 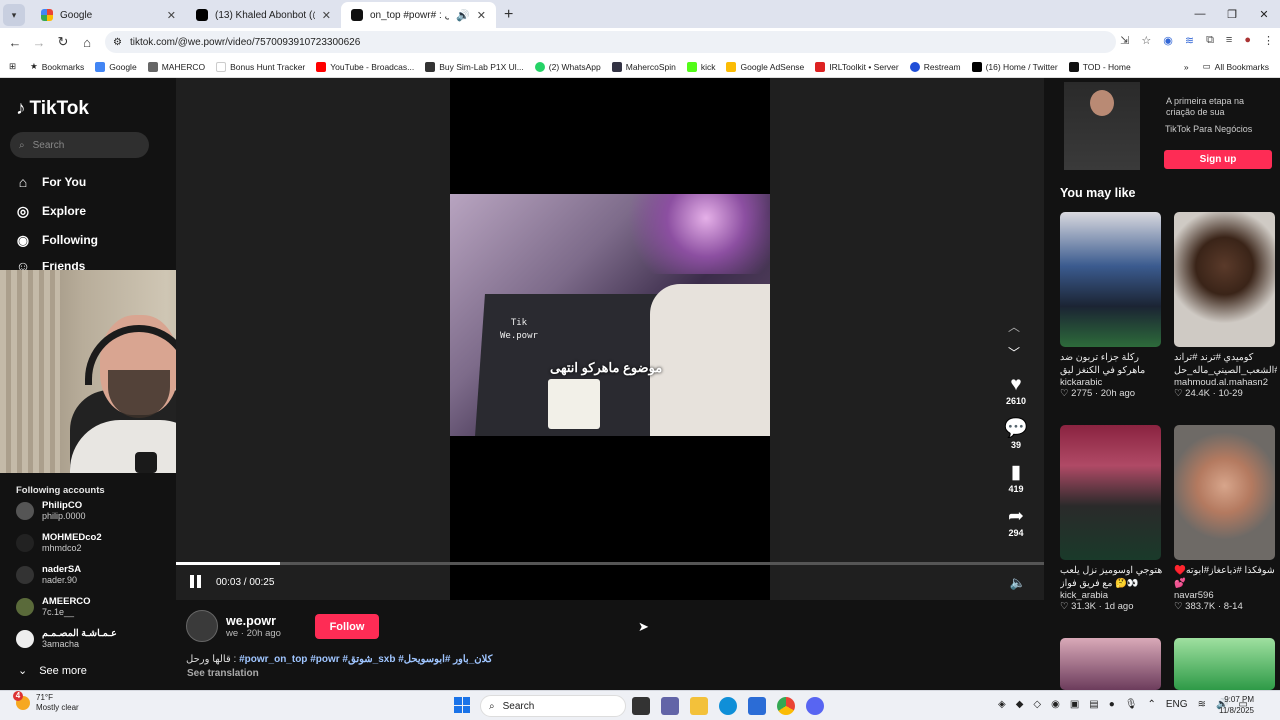 I want to click on tab-tiktok: on_top #powr# : قالها ورحل 🔊 ✕, so click(x=418, y=15).